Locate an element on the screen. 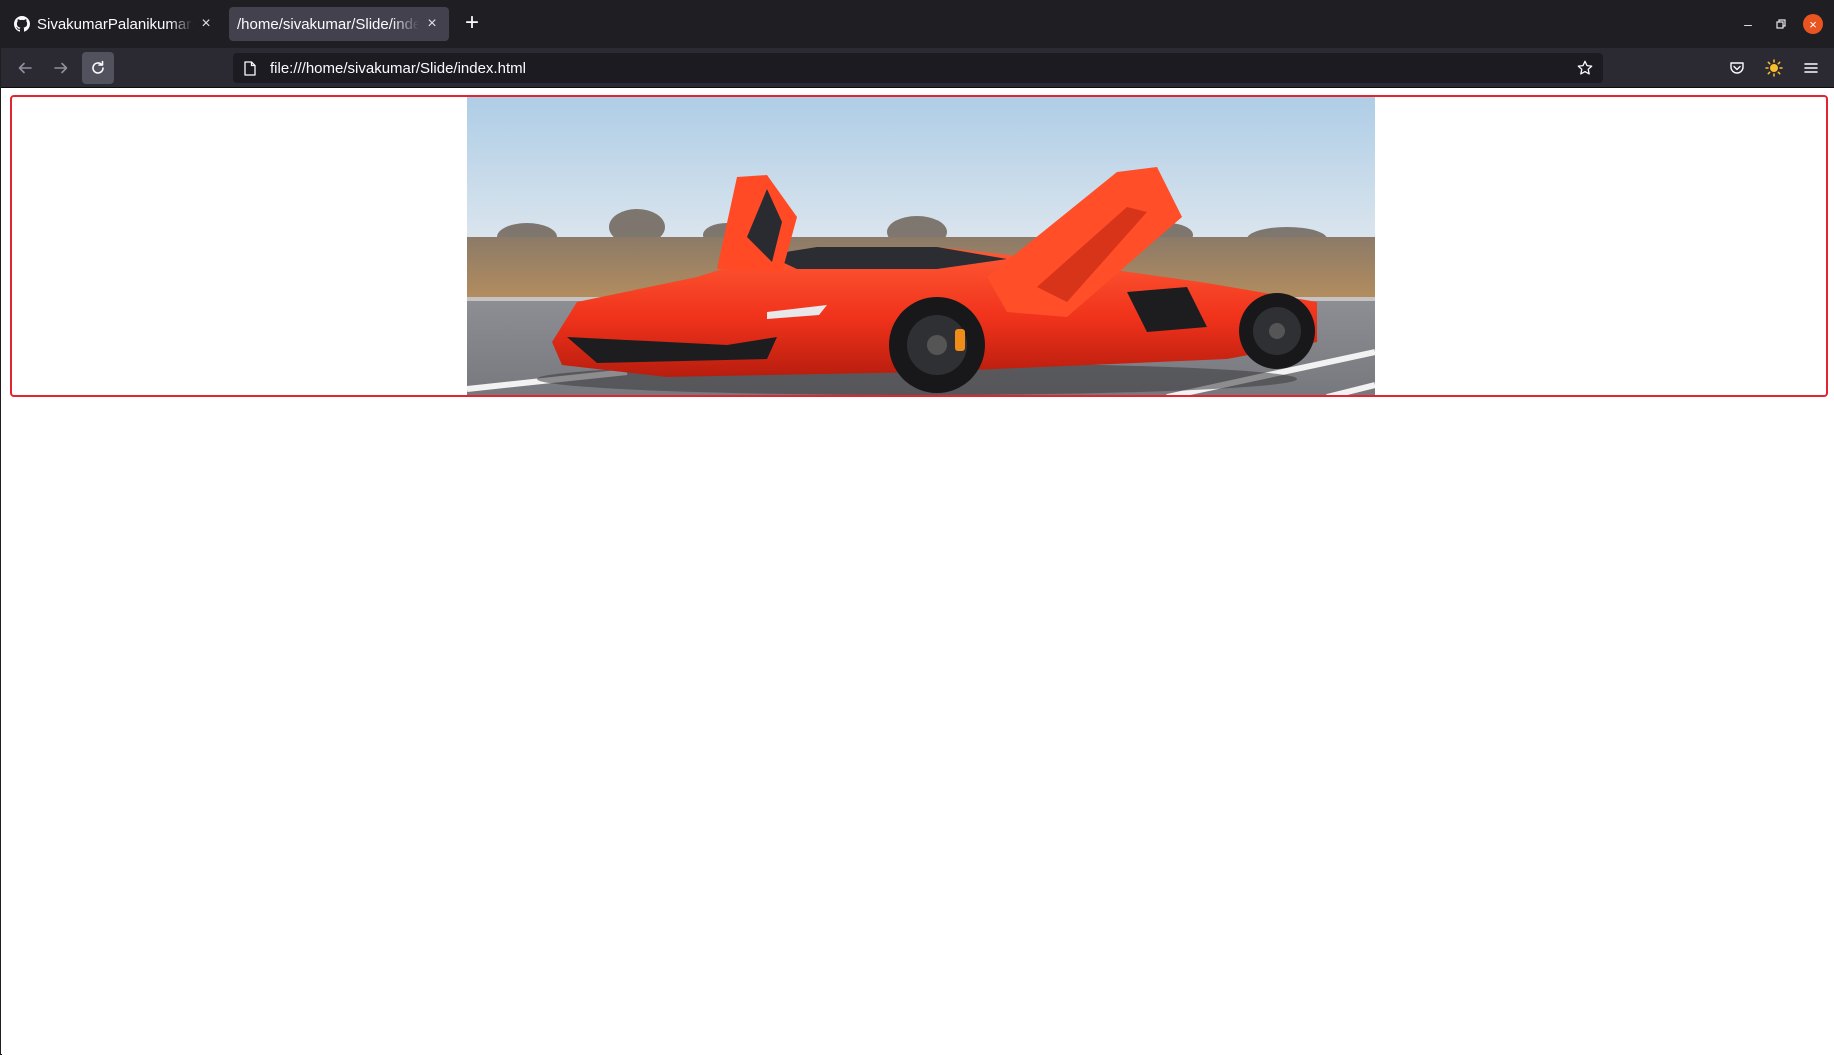 The image size is (1834, 1055). back-button is located at coordinates (25, 68).